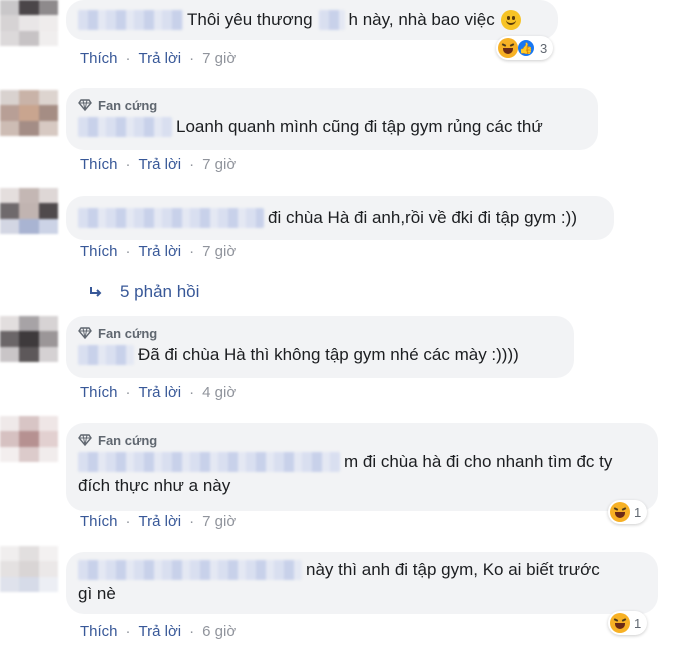  I want to click on comment-text-line2: gì nè, so click(97, 593).